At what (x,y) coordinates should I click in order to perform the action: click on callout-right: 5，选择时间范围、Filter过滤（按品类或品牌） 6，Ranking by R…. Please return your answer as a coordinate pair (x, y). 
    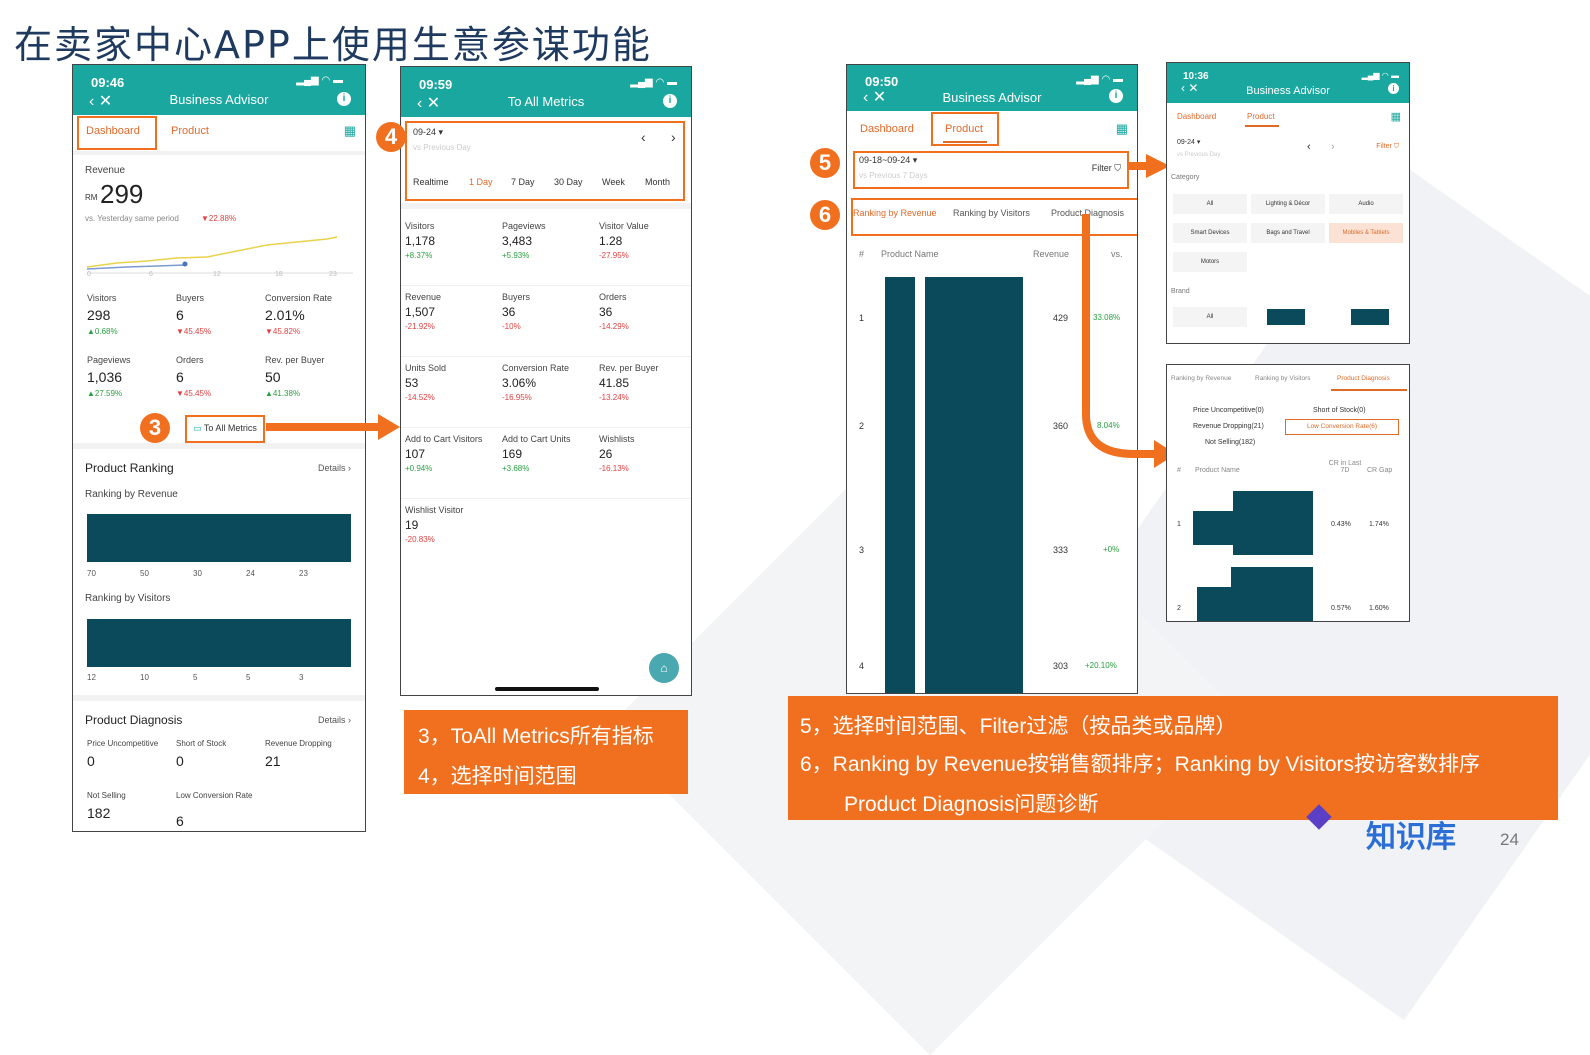
    Looking at the image, I should click on (1173, 758).